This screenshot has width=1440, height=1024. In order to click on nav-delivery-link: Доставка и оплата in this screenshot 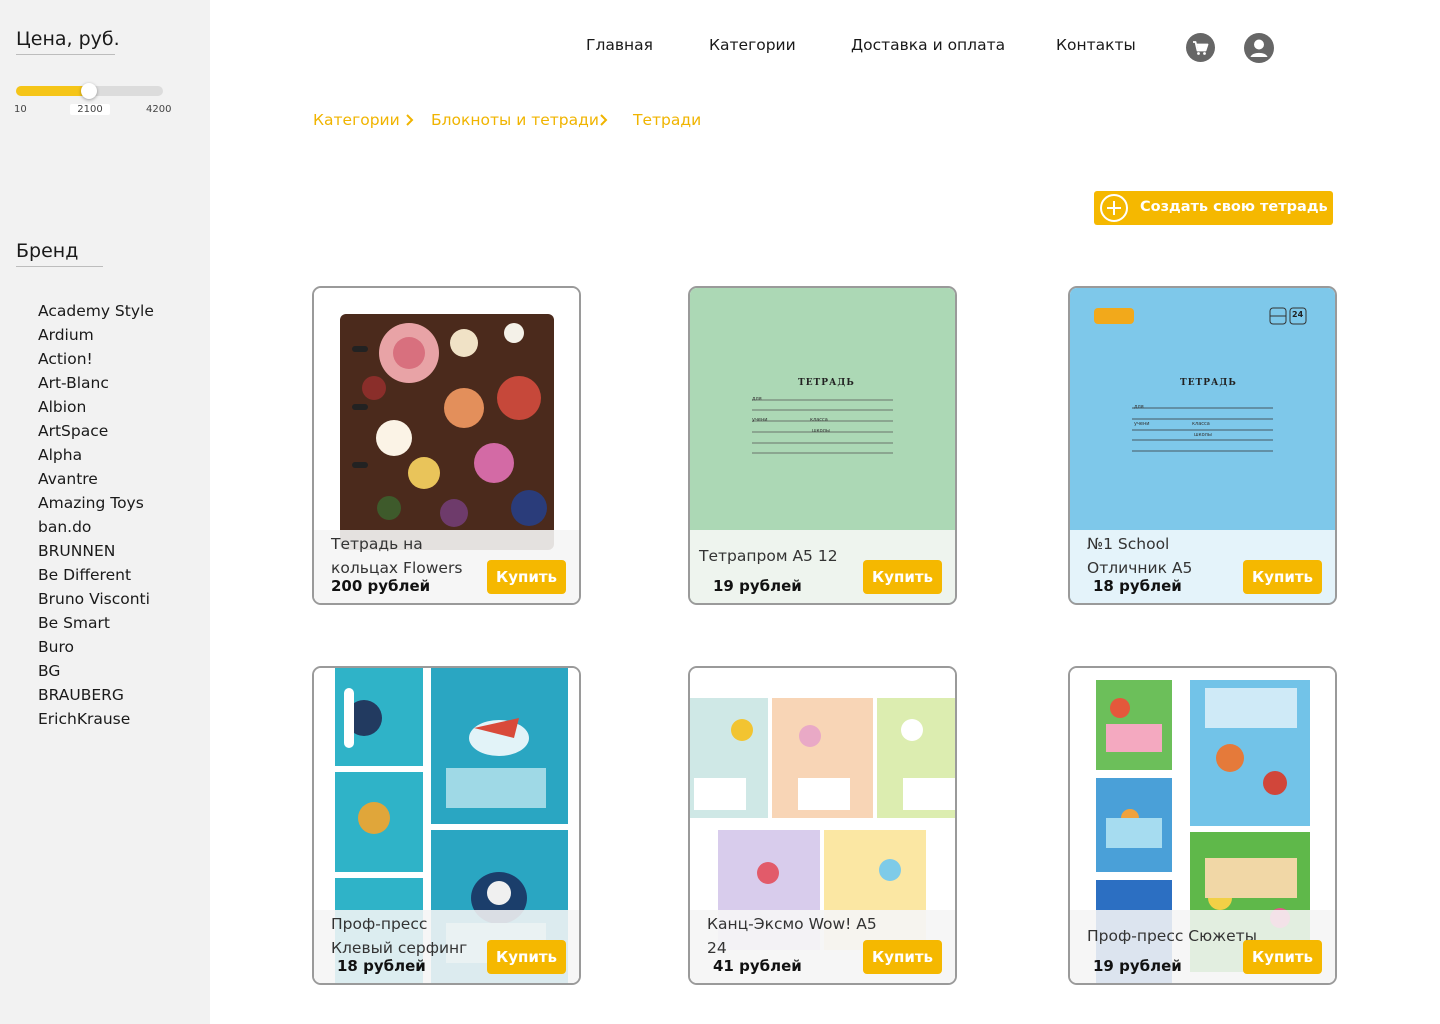, I will do `click(928, 45)`.